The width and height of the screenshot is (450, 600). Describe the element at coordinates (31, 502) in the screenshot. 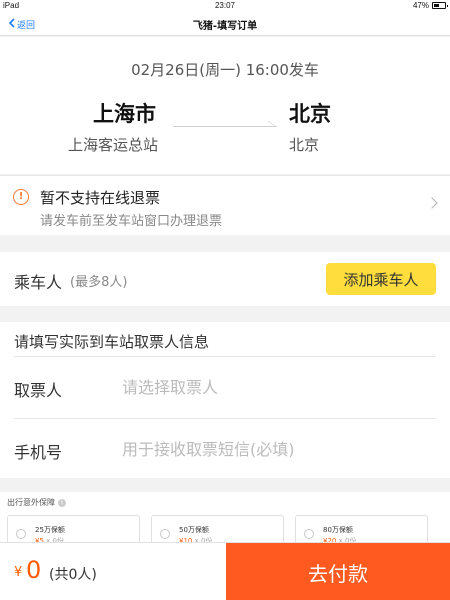

I see `insurance-heading-label: 出行意外保障` at that location.